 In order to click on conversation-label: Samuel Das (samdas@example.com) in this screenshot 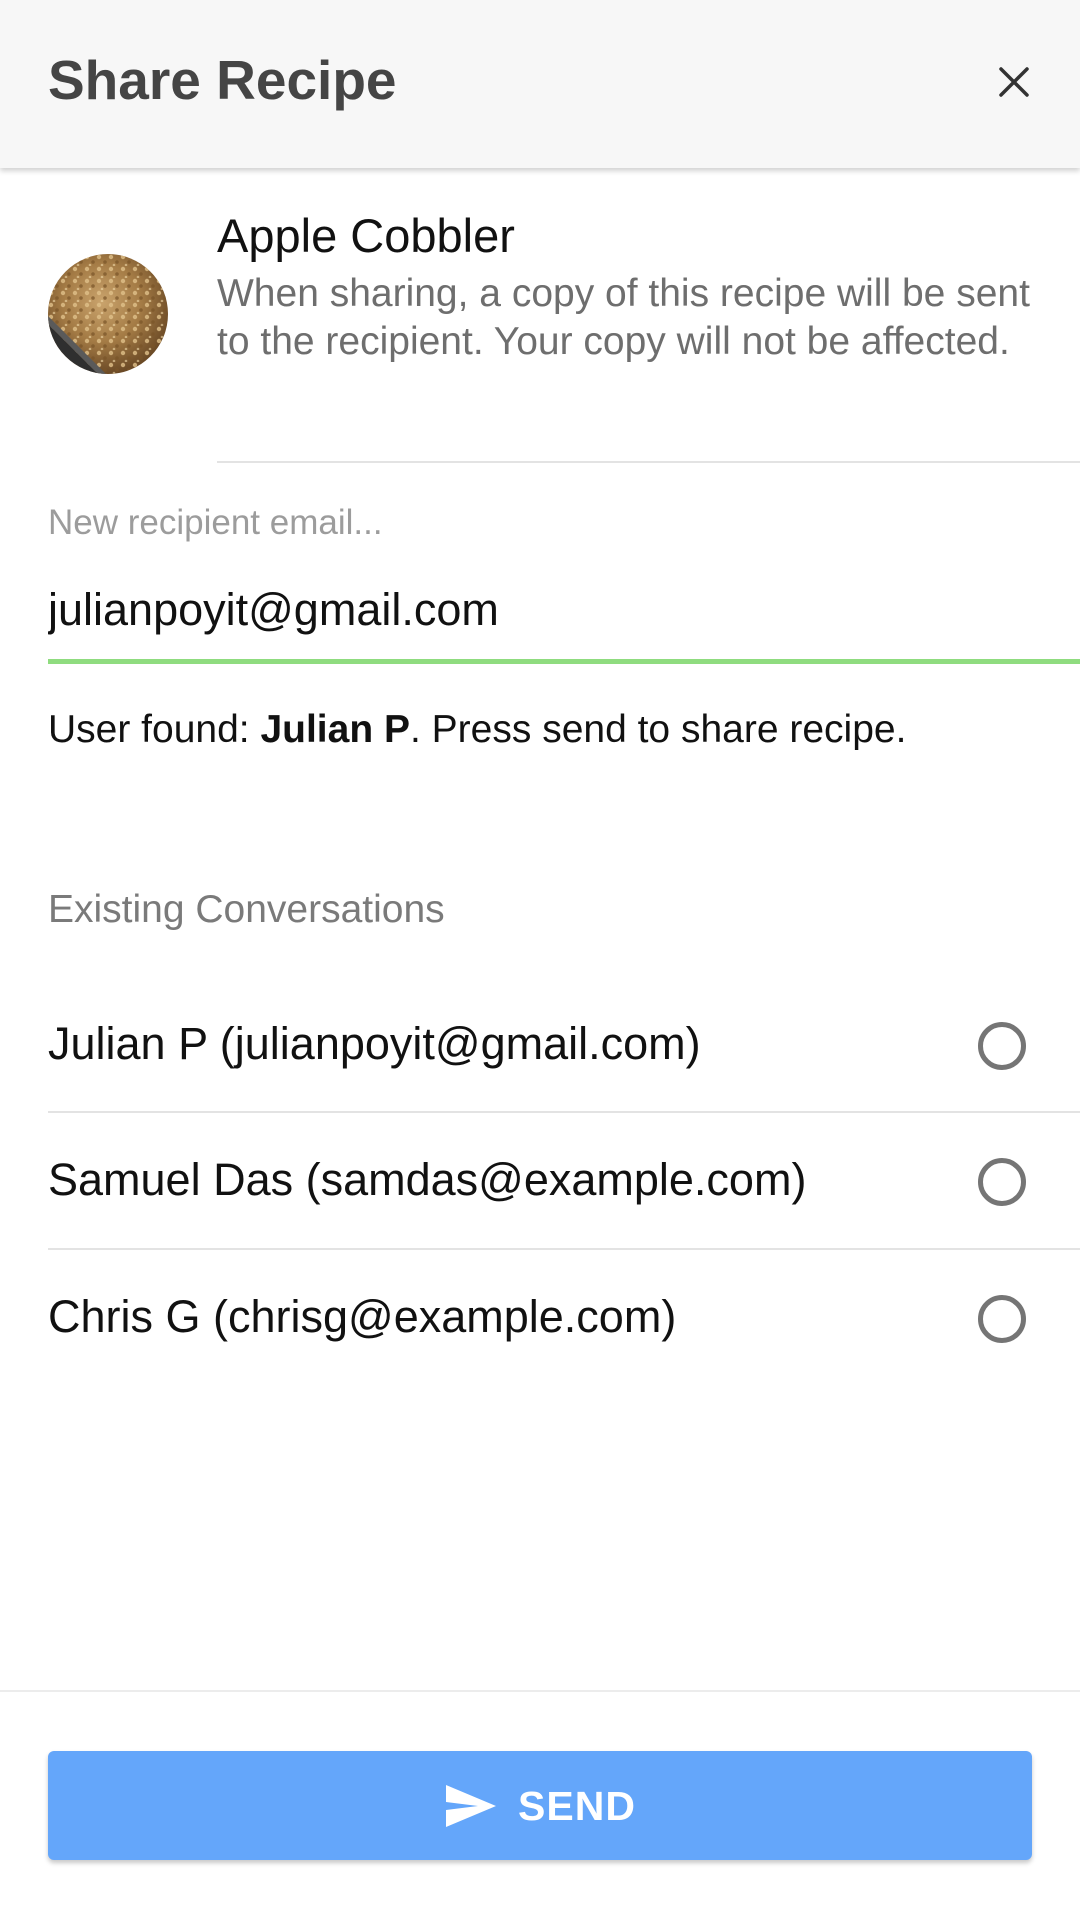, I will do `click(427, 1179)`.